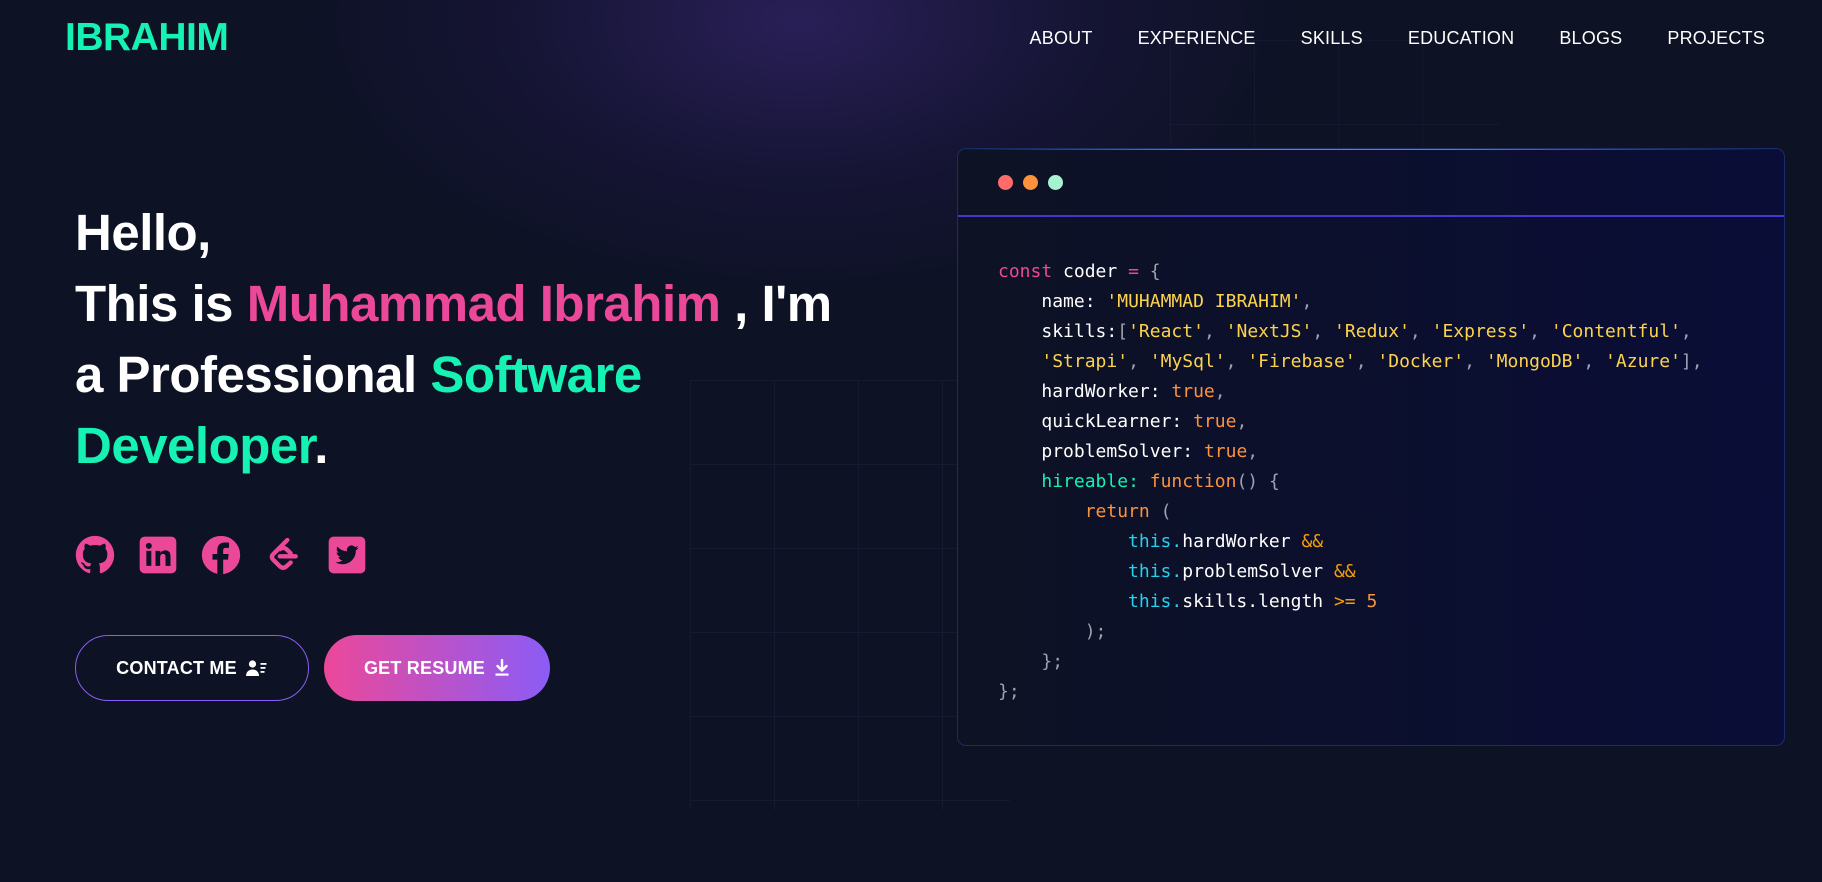 The width and height of the screenshot is (1822, 882). What do you see at coordinates (1025, 271) in the screenshot?
I see `const-keyword: const` at bounding box center [1025, 271].